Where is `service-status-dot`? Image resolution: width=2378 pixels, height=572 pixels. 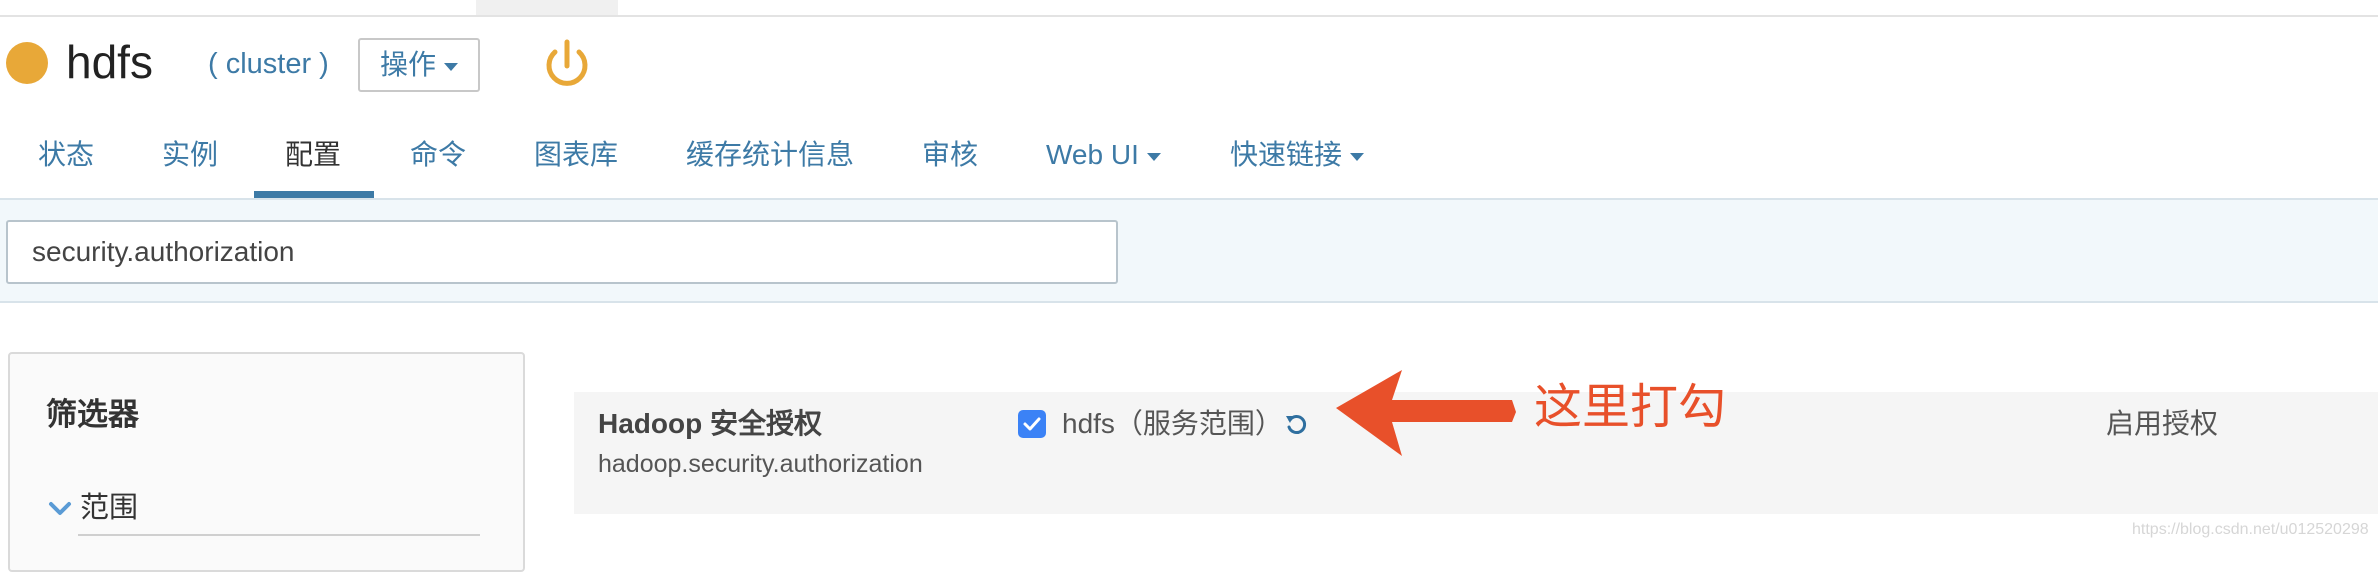 service-status-dot is located at coordinates (27, 63).